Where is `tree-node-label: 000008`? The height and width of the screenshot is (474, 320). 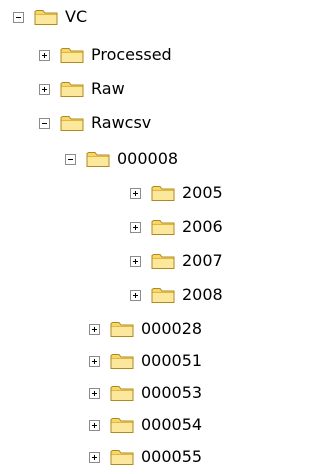 tree-node-label: 000008 is located at coordinates (148, 158).